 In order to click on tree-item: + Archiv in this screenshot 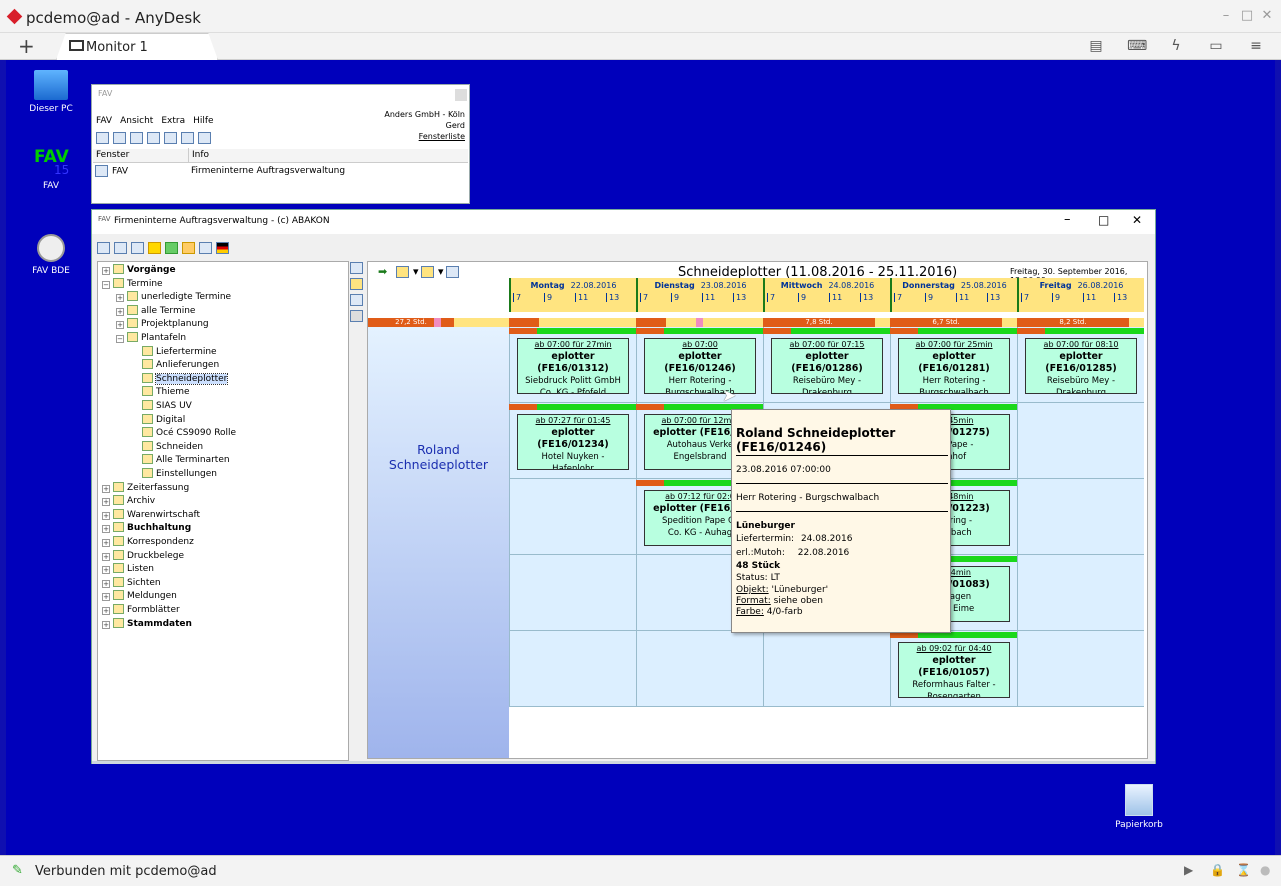, I will do `click(128, 501)`.